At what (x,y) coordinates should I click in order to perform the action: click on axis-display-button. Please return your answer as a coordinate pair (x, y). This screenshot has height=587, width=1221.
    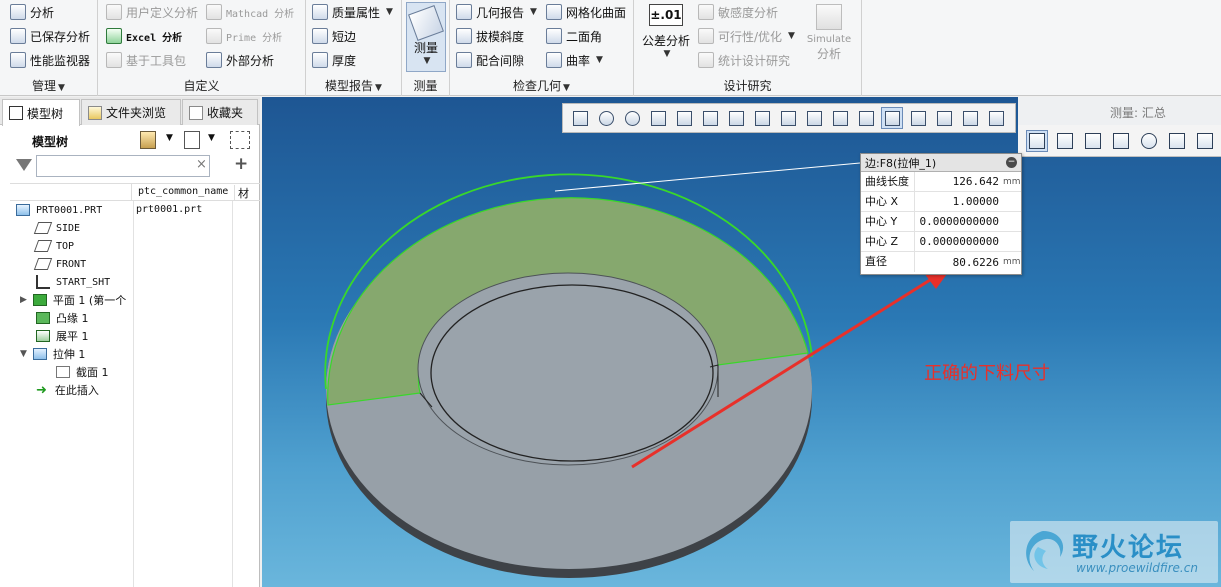
    Looking at the image, I should click on (866, 118).